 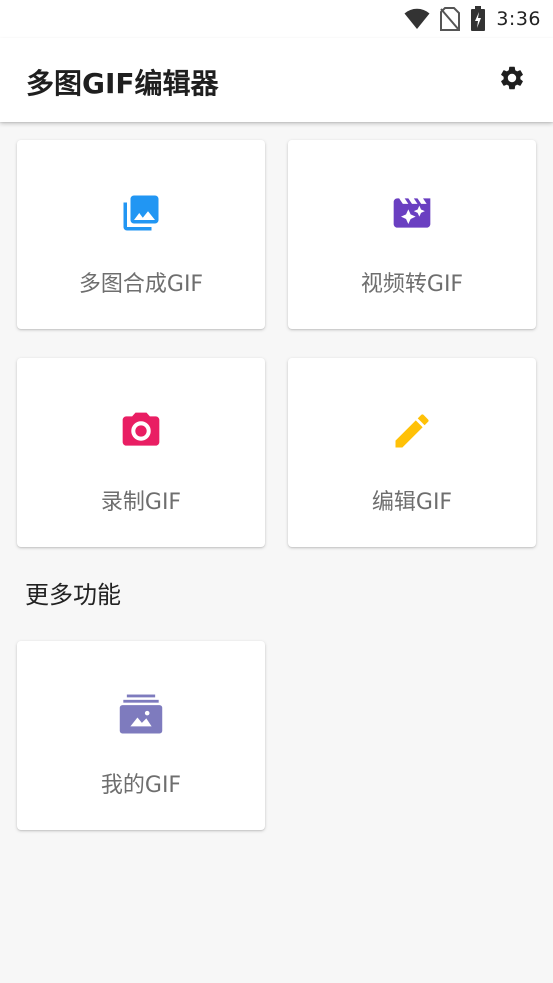 What do you see at coordinates (276, 19) in the screenshot?
I see `status-bar: 3:36` at bounding box center [276, 19].